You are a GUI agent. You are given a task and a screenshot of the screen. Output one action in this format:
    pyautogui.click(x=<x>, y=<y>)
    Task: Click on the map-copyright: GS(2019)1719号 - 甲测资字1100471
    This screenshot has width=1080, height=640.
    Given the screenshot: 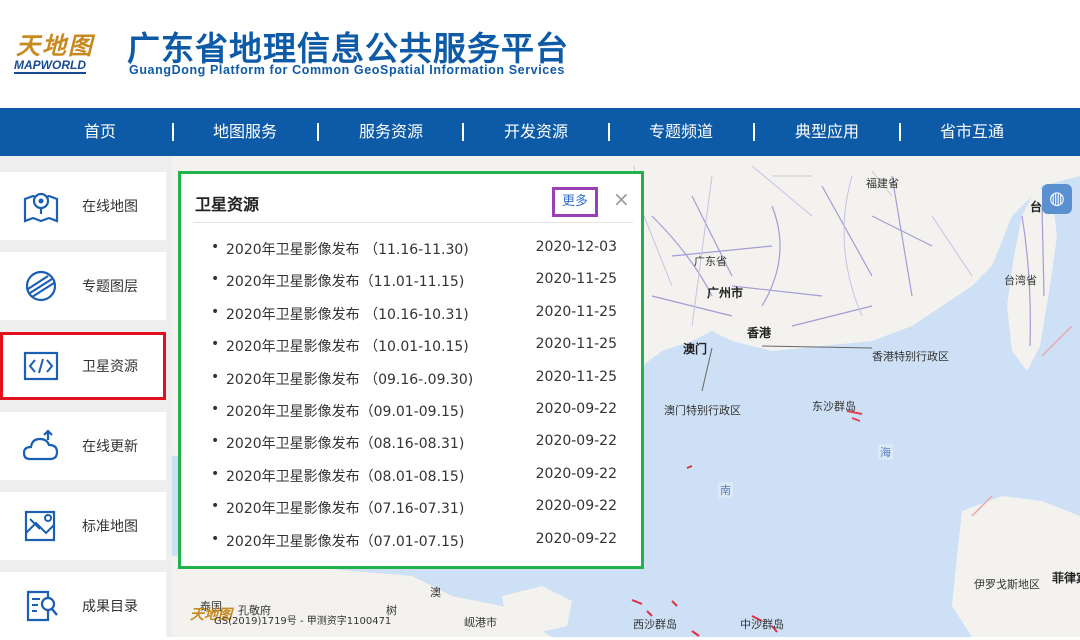 What is the action you would take?
    pyautogui.click(x=303, y=621)
    